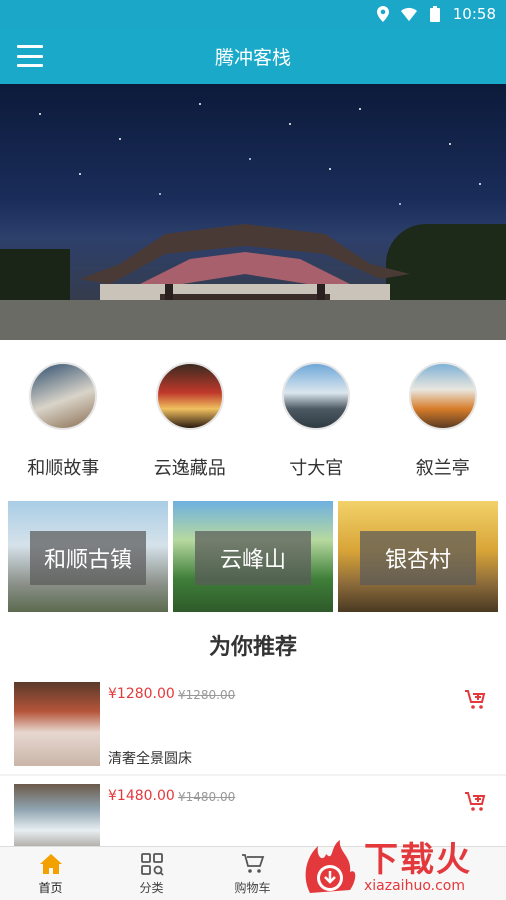  I want to click on place-label: 和顺古镇, so click(88, 558).